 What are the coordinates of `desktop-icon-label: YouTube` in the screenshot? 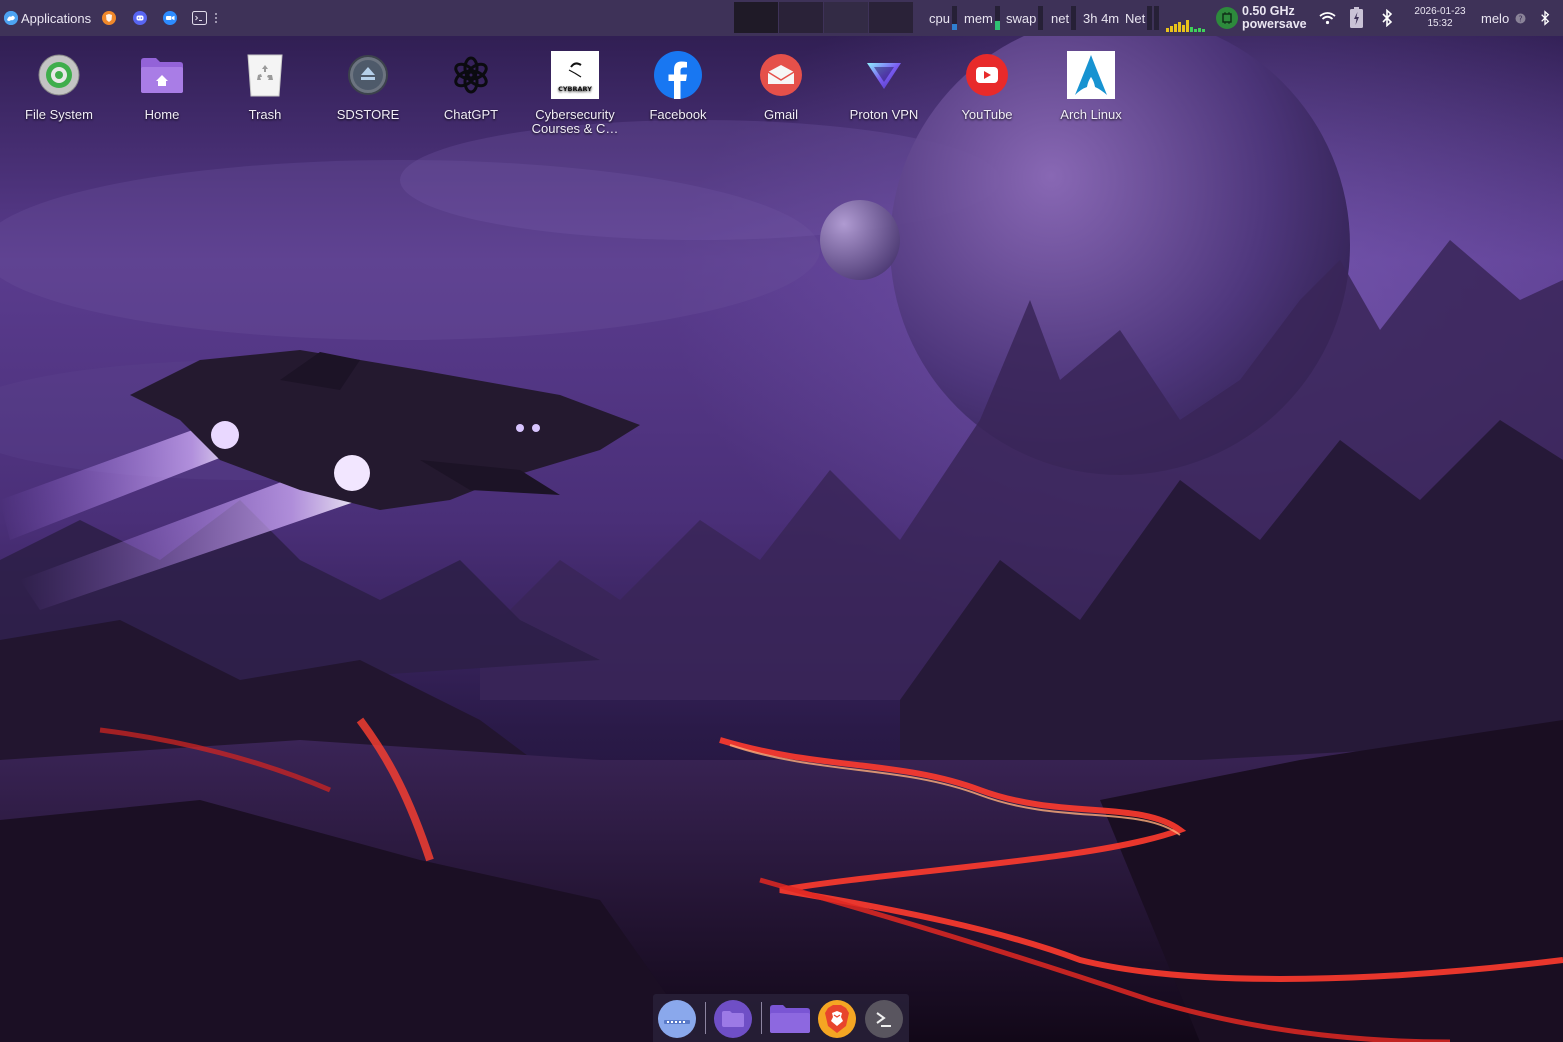 It's located at (987, 114).